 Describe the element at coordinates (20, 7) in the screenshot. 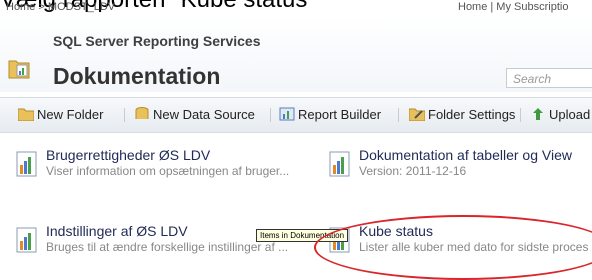

I see `breadcrumb-home-link: Home` at that location.